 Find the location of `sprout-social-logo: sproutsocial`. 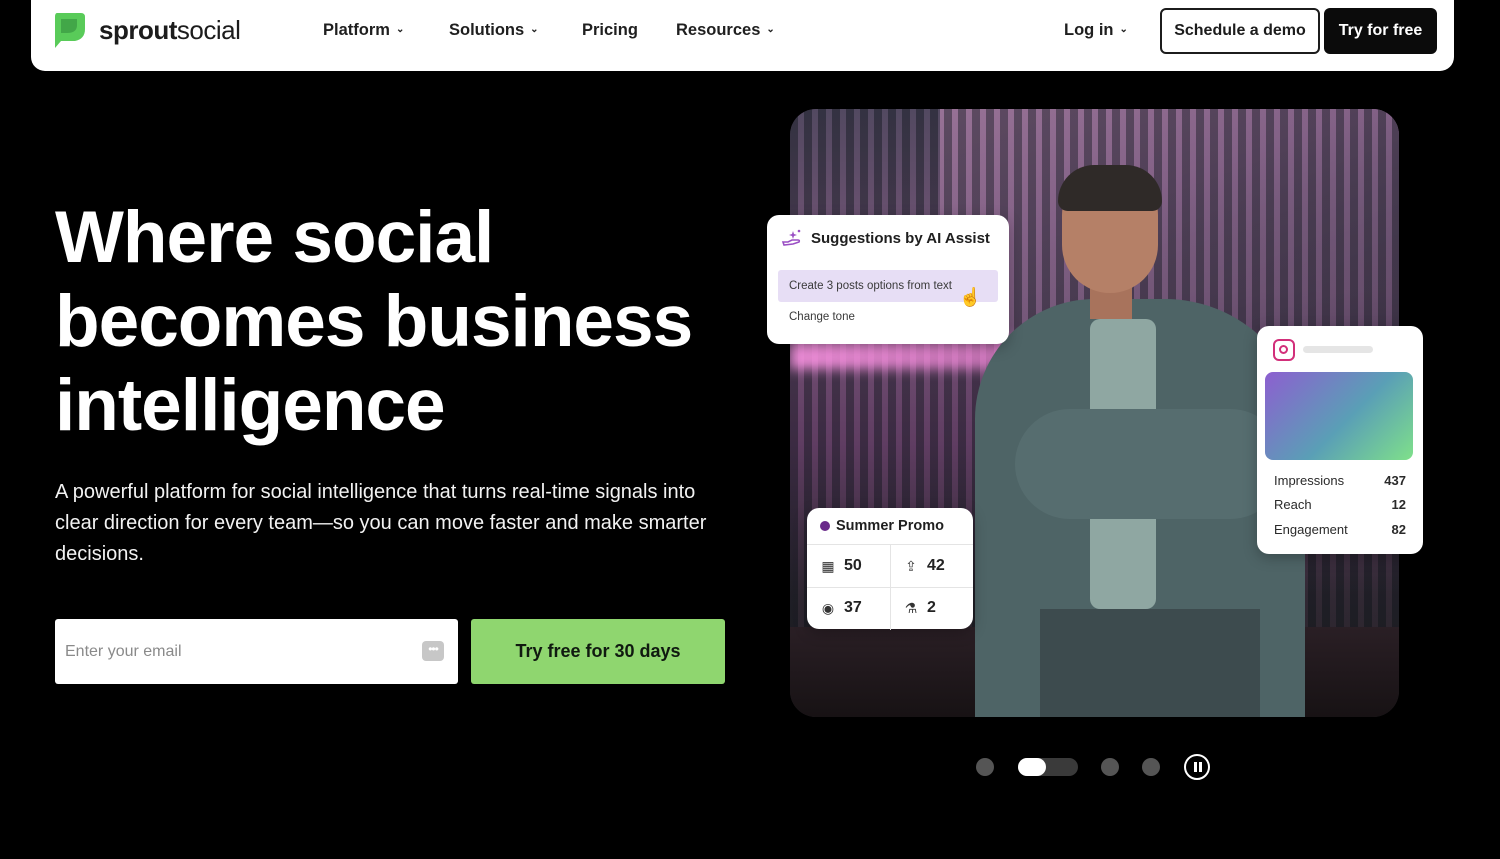

sprout-social-logo: sproutsocial is located at coordinates (147, 30).